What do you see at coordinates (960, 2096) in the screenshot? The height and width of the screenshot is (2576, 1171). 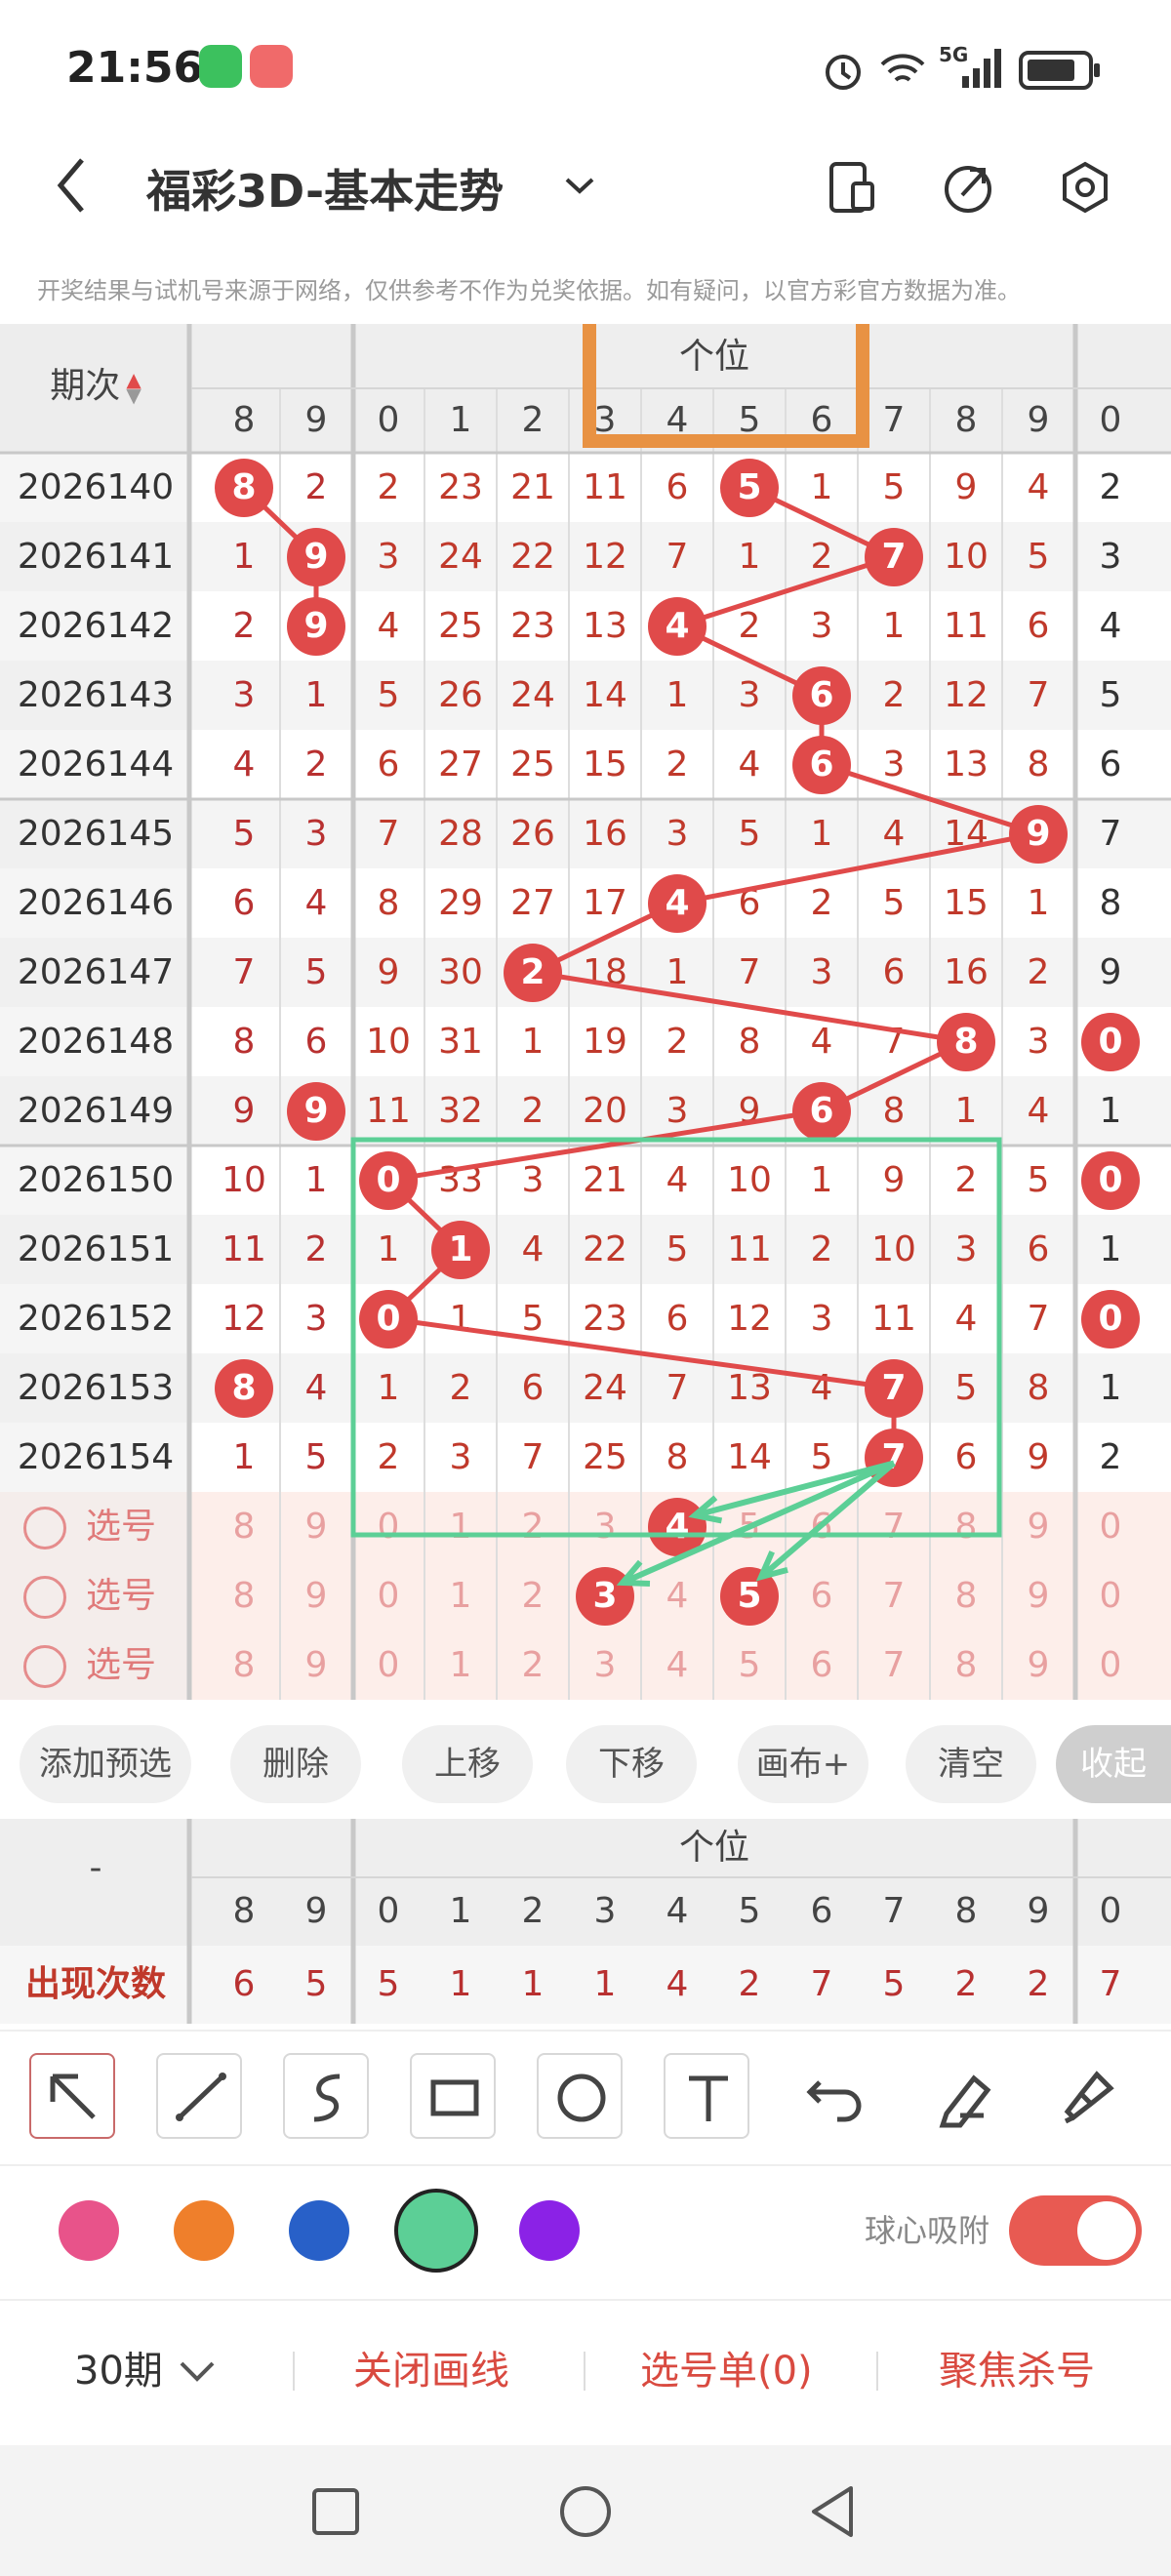 I see `eraser-icon` at bounding box center [960, 2096].